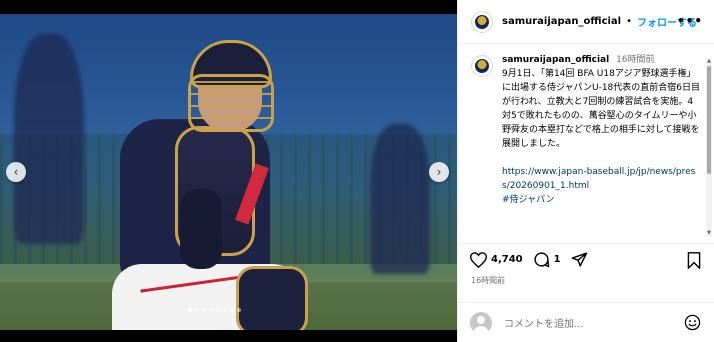 The height and width of the screenshot is (342, 714). I want to click on previous-image-button: ‹, so click(16, 172).